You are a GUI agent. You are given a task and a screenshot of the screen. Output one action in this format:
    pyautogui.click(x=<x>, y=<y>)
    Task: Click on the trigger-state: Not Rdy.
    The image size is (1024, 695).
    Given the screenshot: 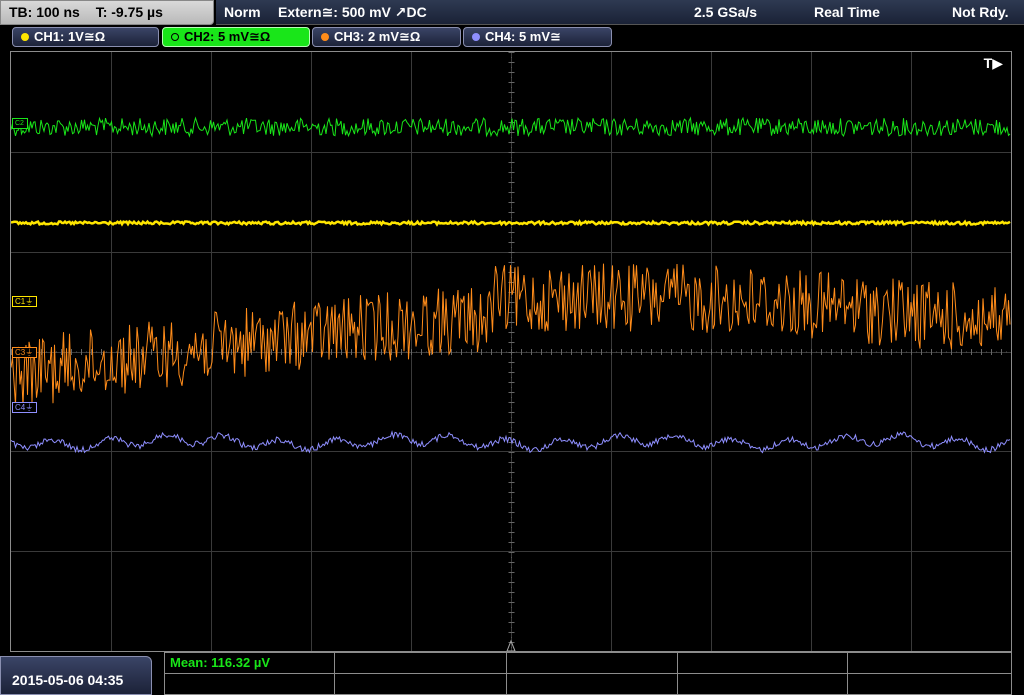 What is the action you would take?
    pyautogui.click(x=980, y=12)
    